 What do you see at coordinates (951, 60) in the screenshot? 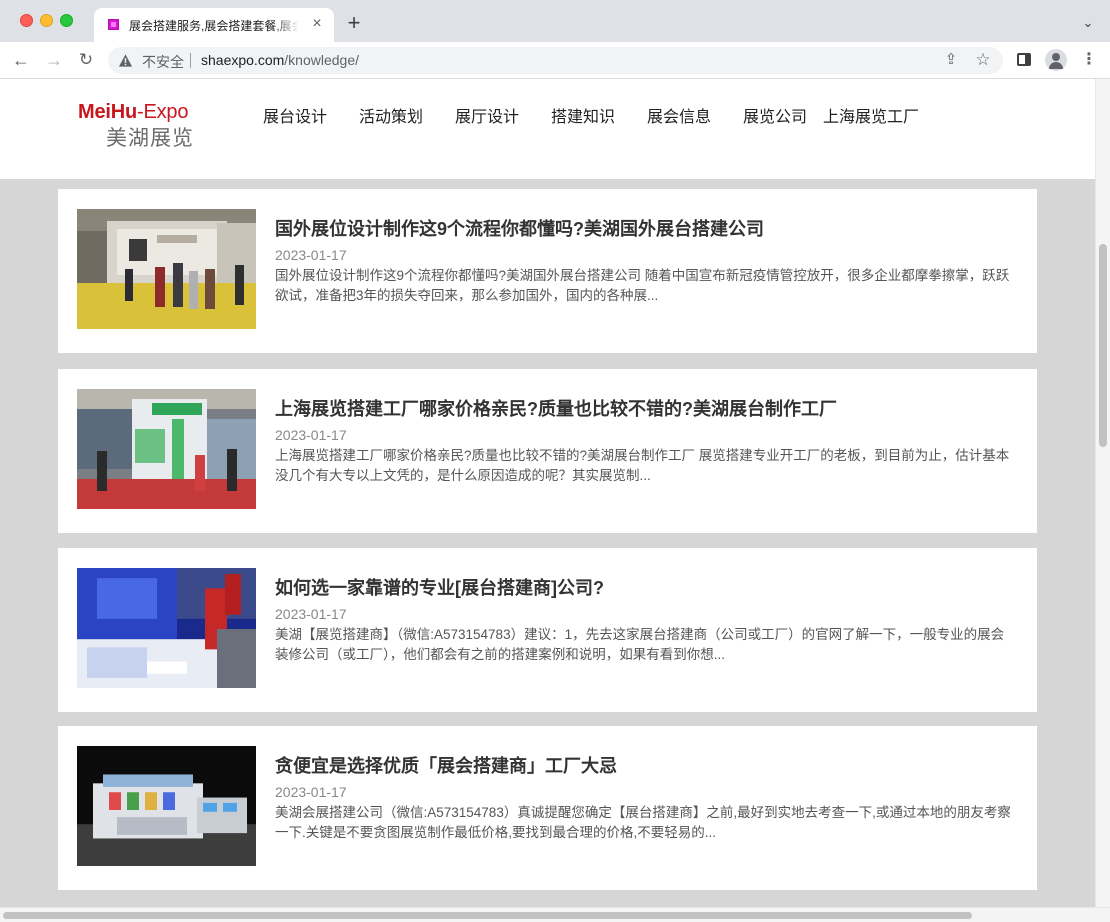
I see `share-icon: ⇪` at bounding box center [951, 60].